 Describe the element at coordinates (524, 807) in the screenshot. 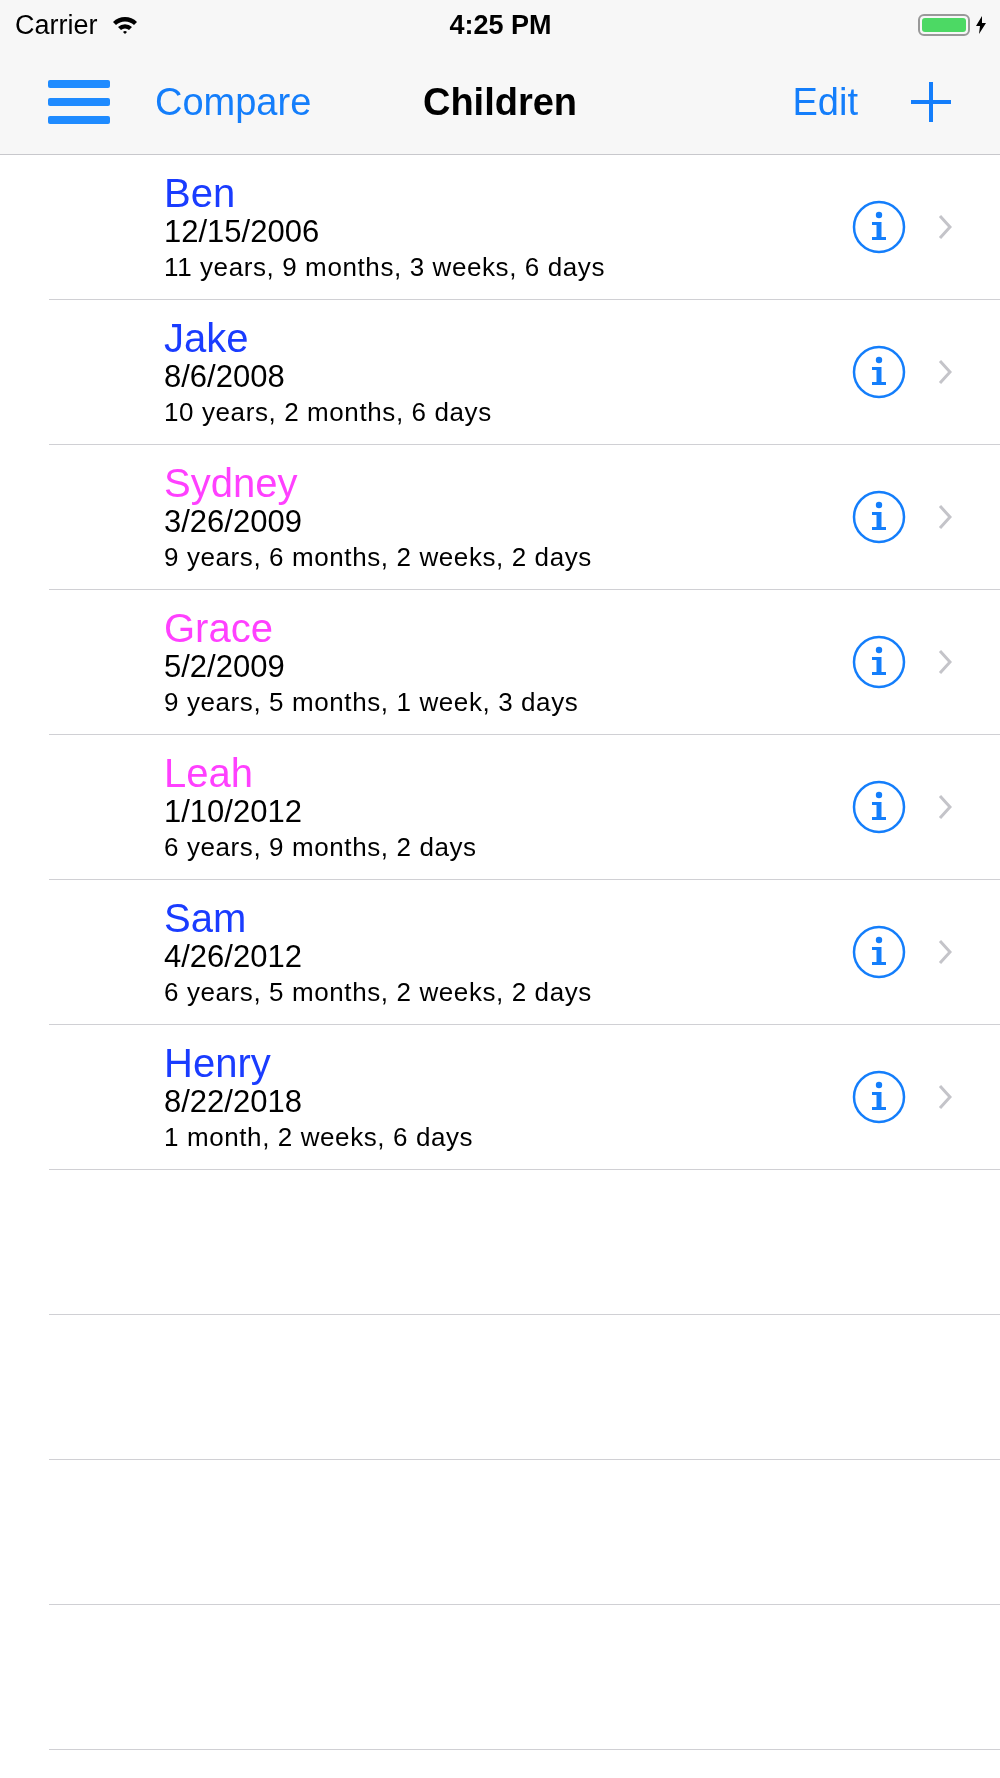

I see `child-row: Leah 1/10/2012 6 years, 9 months, 2 days` at that location.